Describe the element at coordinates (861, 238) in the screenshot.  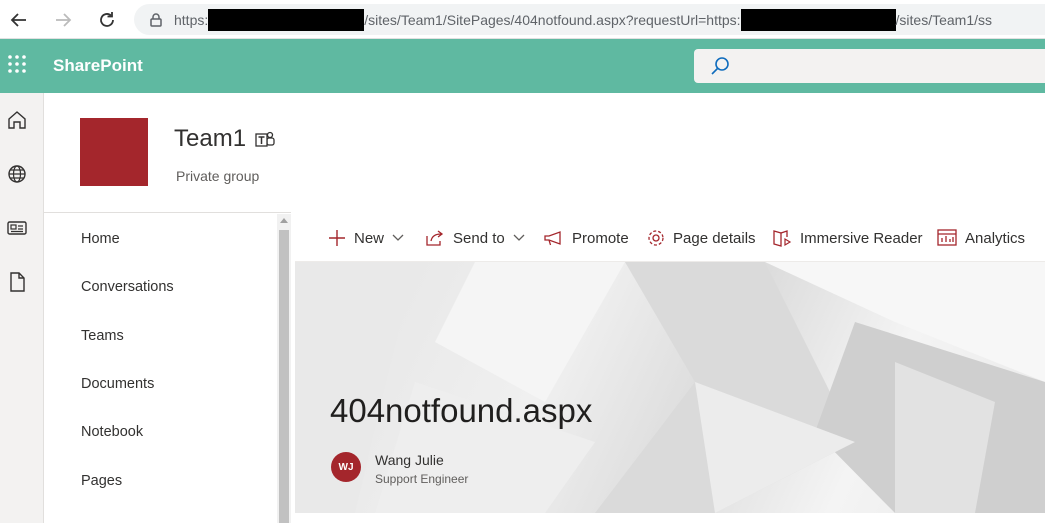
I see `immersive-reader-label: Immersive Reader` at that location.